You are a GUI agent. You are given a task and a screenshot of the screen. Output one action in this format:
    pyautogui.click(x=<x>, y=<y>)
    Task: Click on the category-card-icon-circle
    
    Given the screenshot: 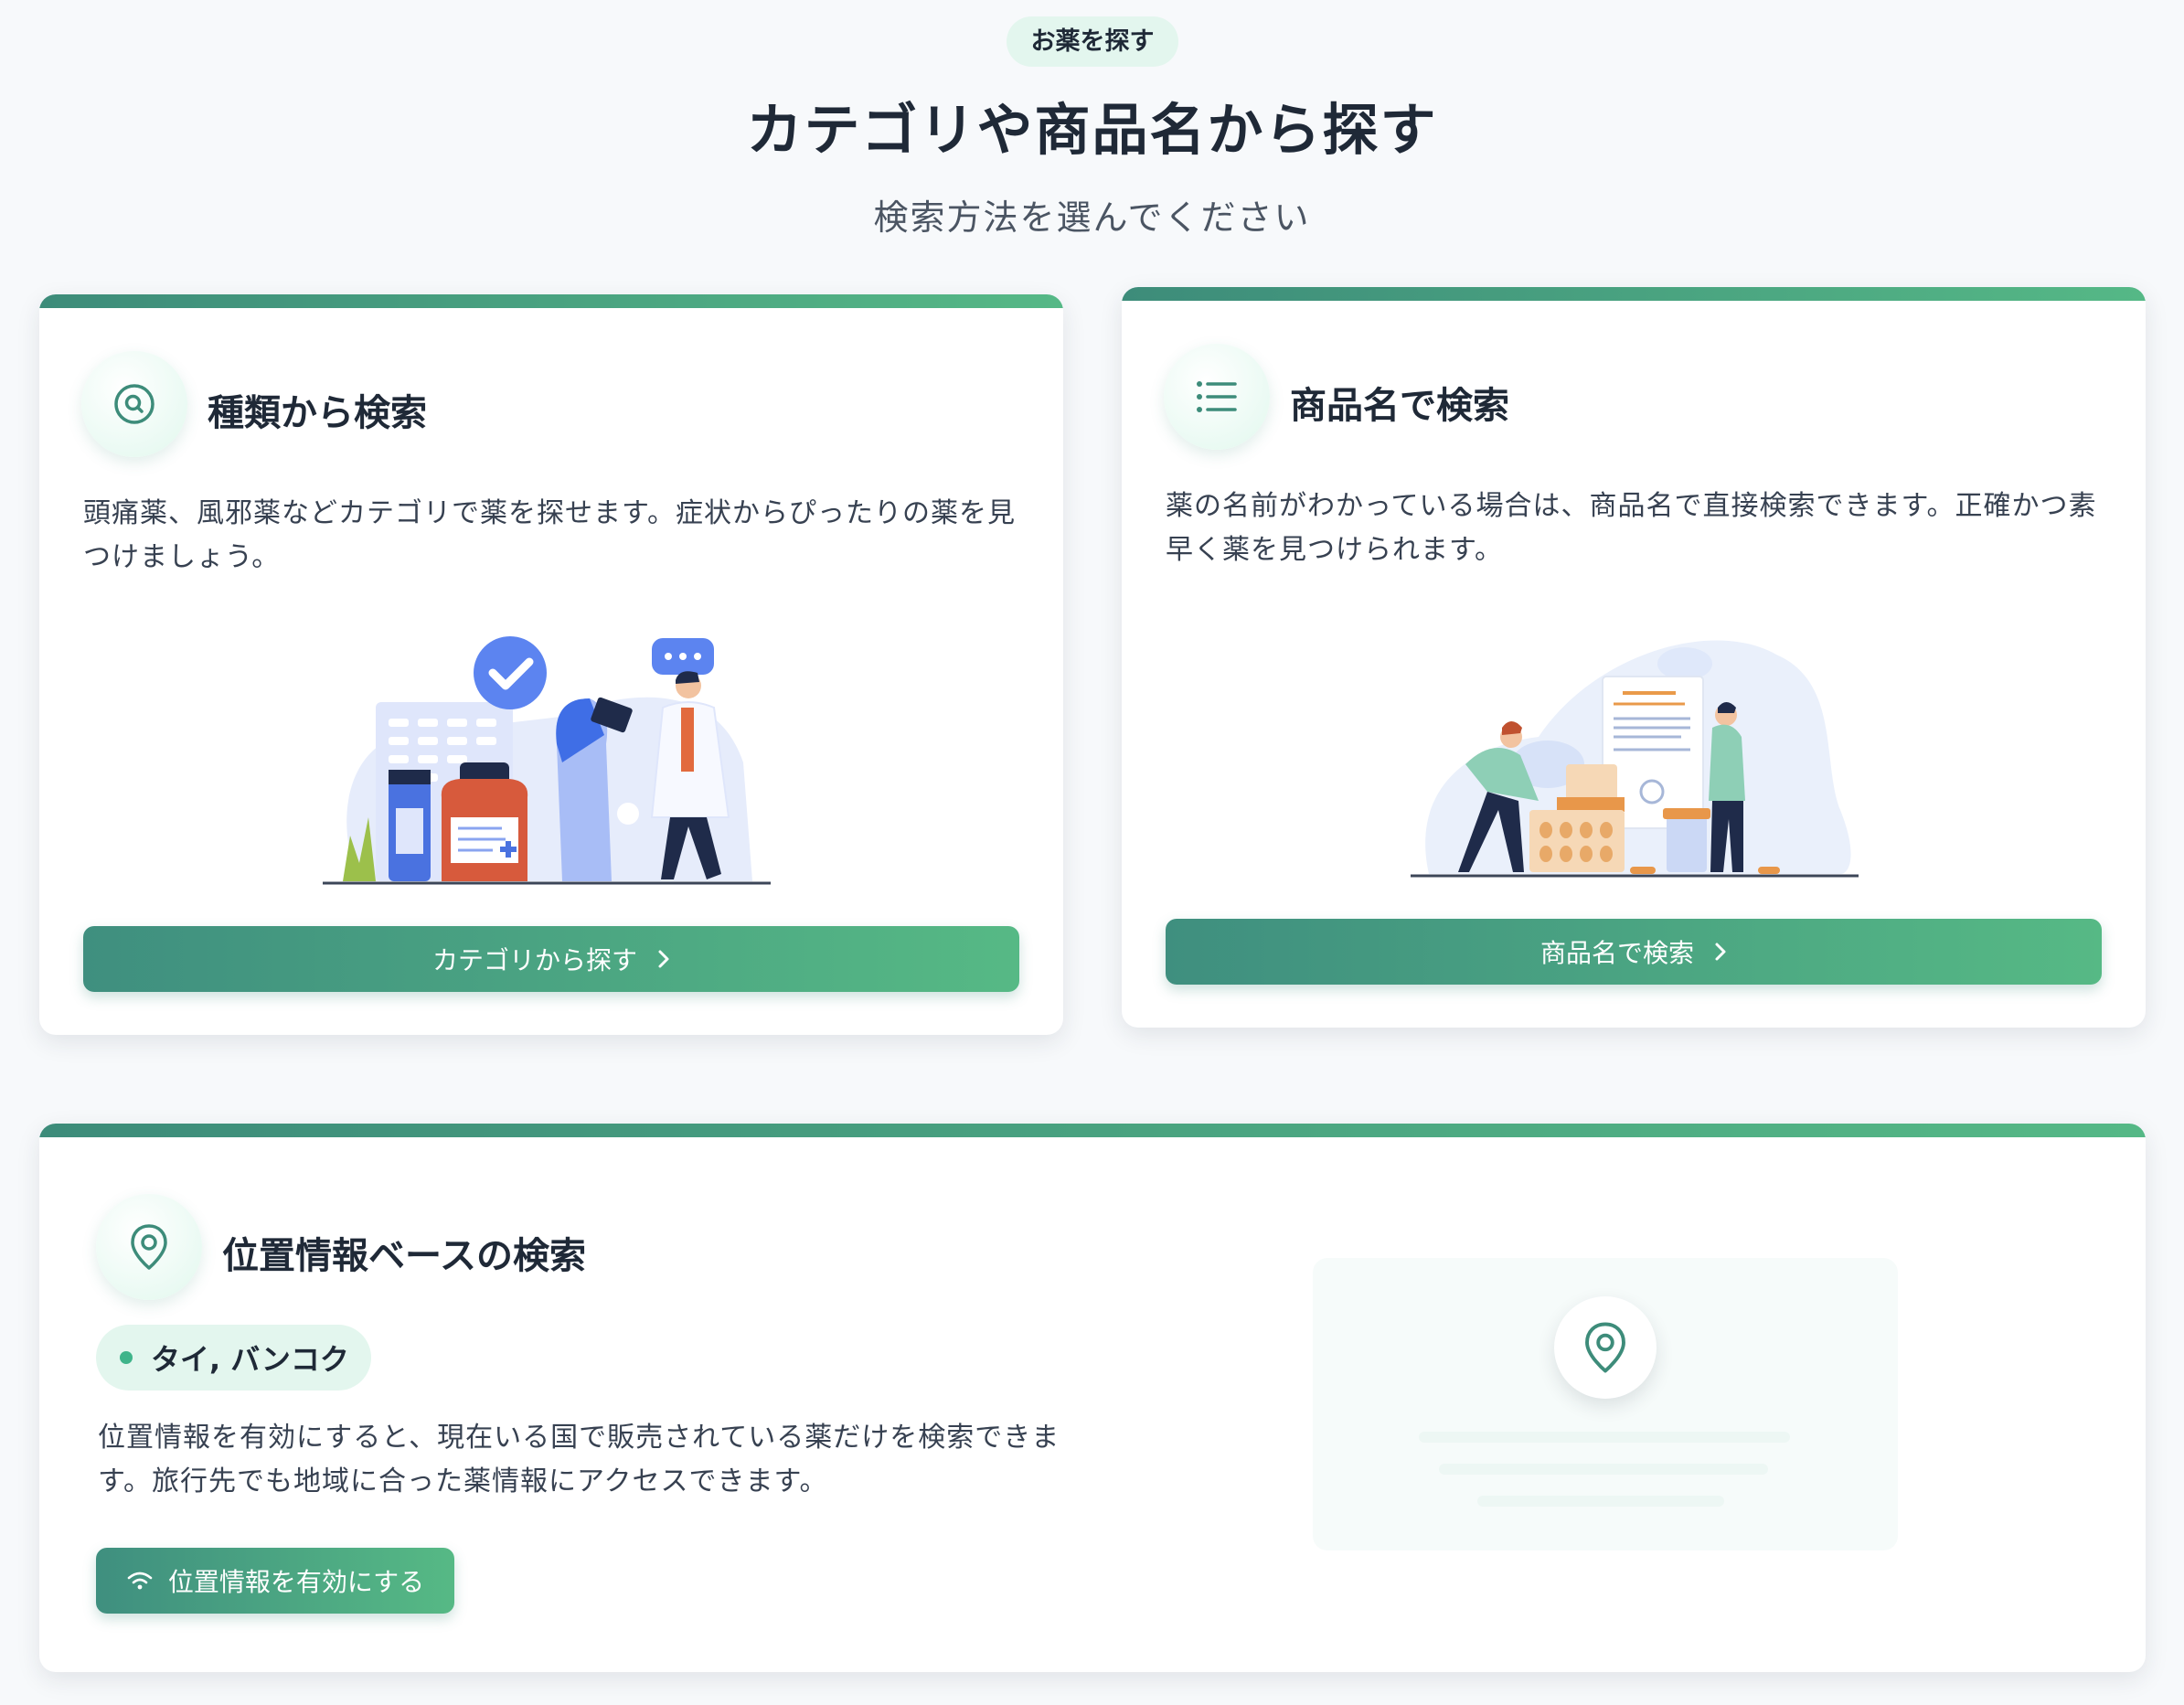 What is the action you would take?
    pyautogui.click(x=134, y=404)
    